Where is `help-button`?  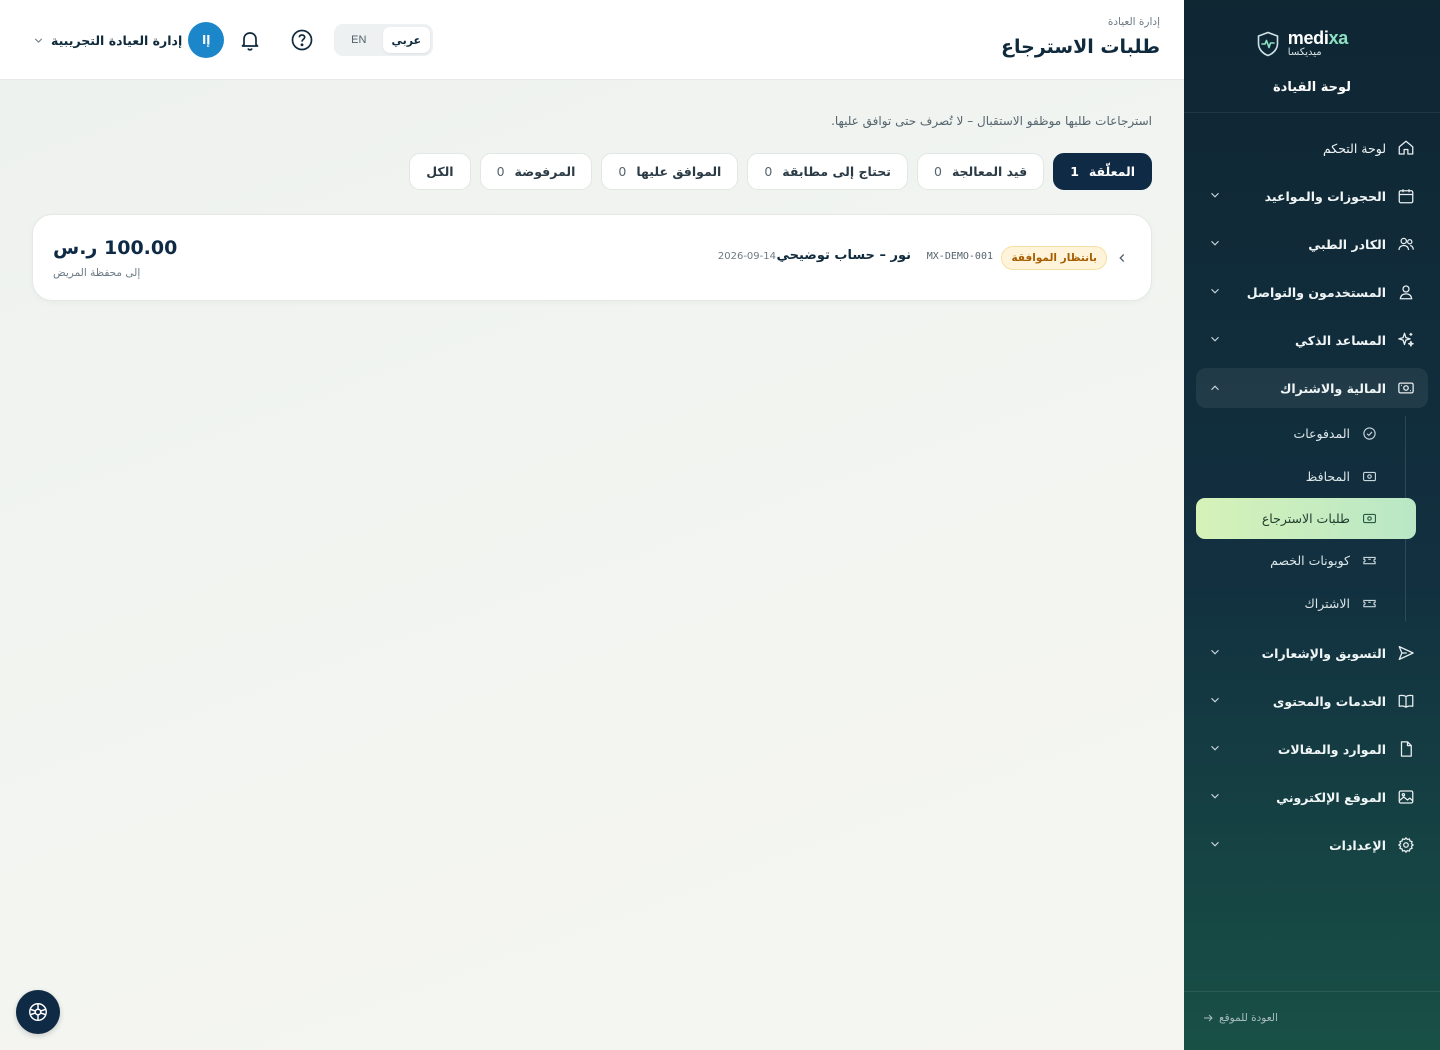 help-button is located at coordinates (302, 40).